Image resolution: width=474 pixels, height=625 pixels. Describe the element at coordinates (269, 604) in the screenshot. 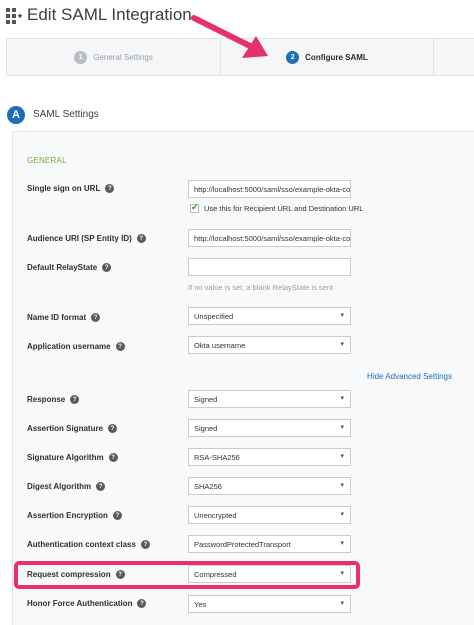

I see `honor-force-auth-select: Yes` at that location.